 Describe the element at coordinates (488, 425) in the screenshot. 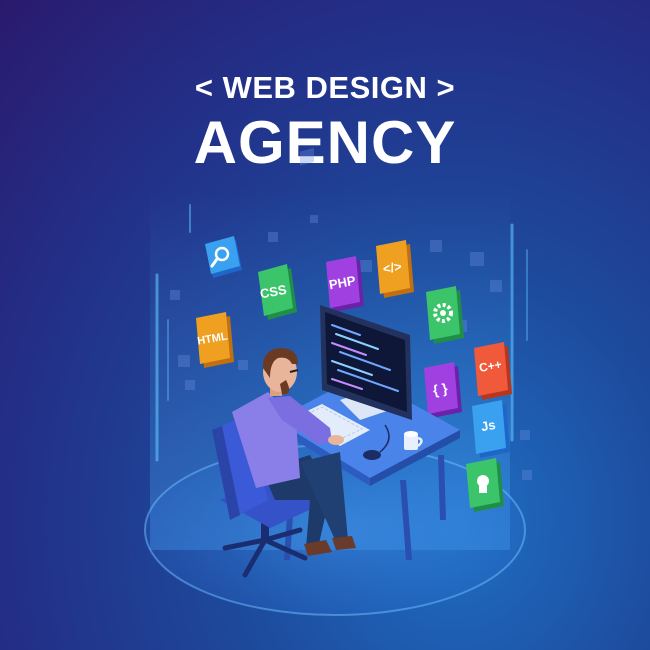

I see `js-tile-label: Js` at that location.